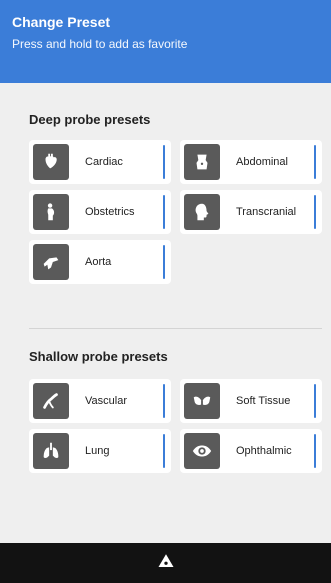 The width and height of the screenshot is (331, 583). What do you see at coordinates (100, 44) in the screenshot?
I see `page-subtitle: Press and hold to add as favorite` at bounding box center [100, 44].